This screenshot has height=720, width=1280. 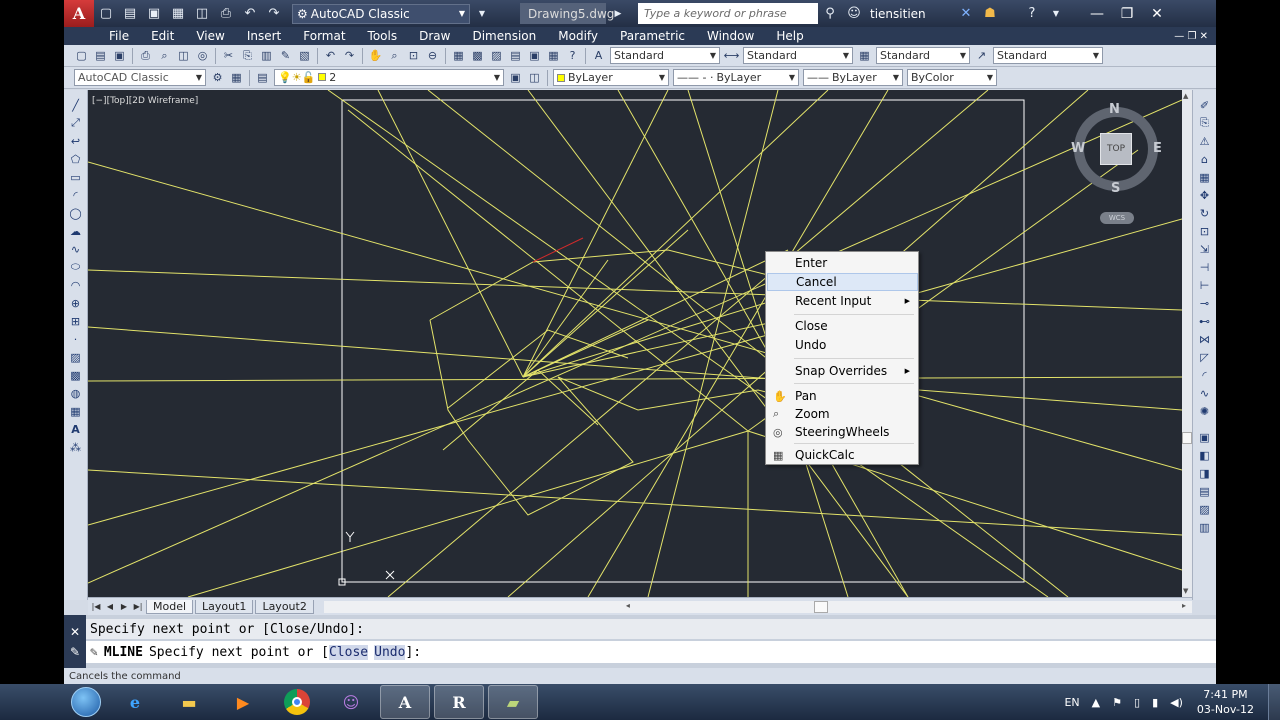 What do you see at coordinates (1096, 702) in the screenshot?
I see `tray-expand-icon: ▲` at bounding box center [1096, 702].